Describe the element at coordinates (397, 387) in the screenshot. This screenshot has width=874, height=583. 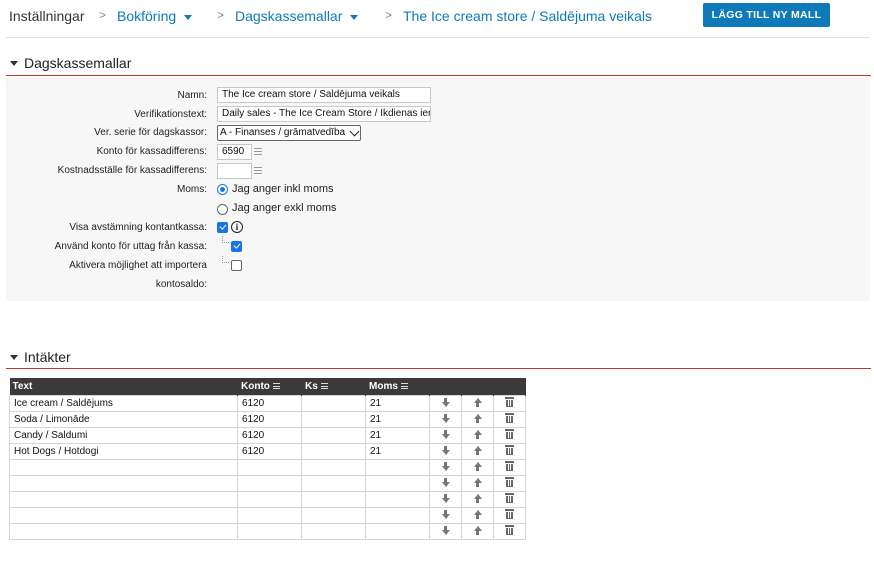
I see `column-header-moms: Moms` at that location.